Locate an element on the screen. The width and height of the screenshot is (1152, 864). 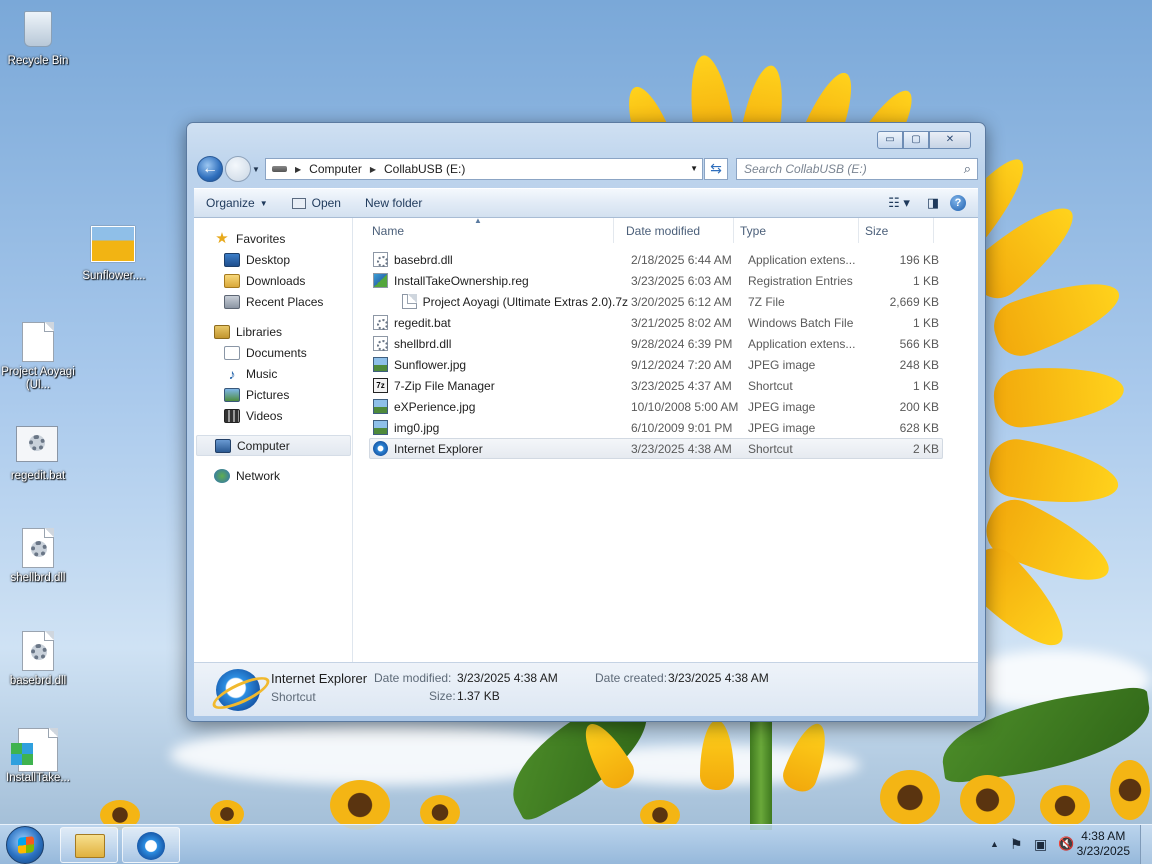
desktop-icon-shellbrd: shellbrd.dll is located at coordinates (38, 556).